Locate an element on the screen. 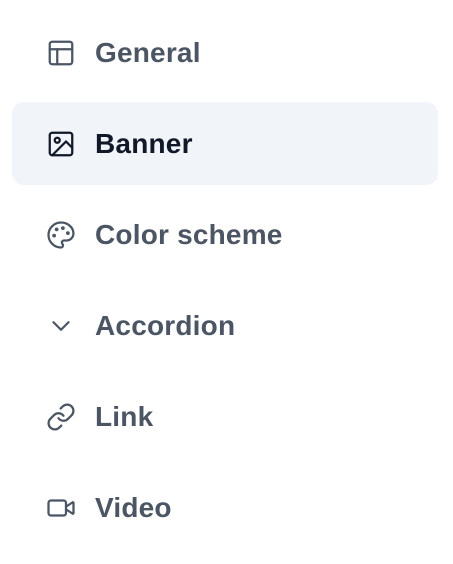  nav-item-accordion: Accordion is located at coordinates (225, 325).